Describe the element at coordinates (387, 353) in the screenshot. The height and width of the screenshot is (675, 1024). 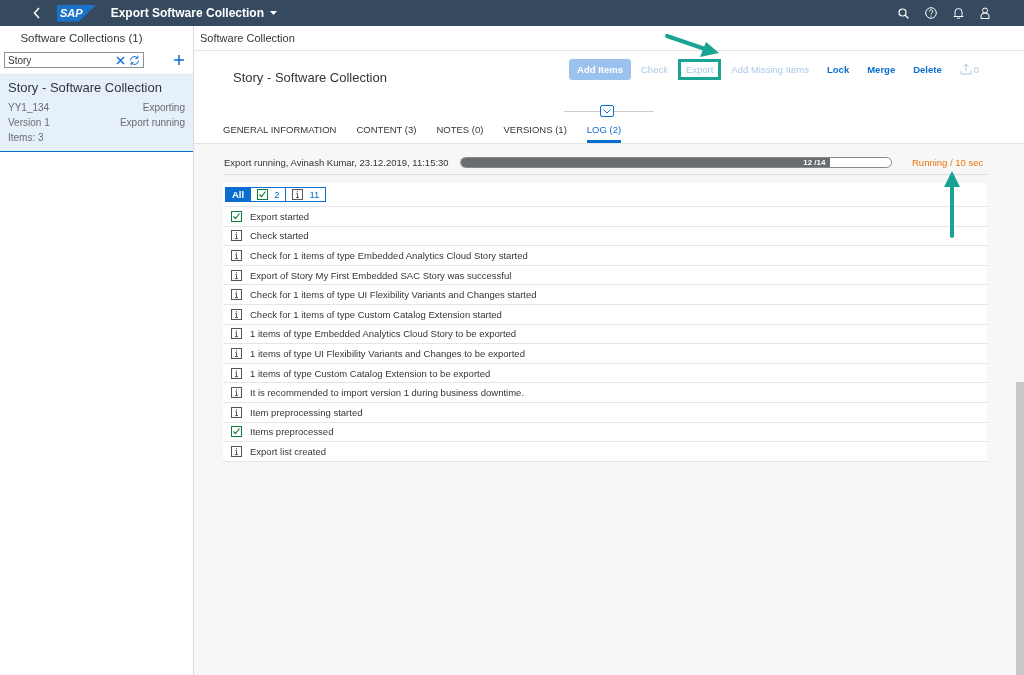
I see `log-message: 1 items of type UI Flexibility Variants and Changes to be exported` at that location.